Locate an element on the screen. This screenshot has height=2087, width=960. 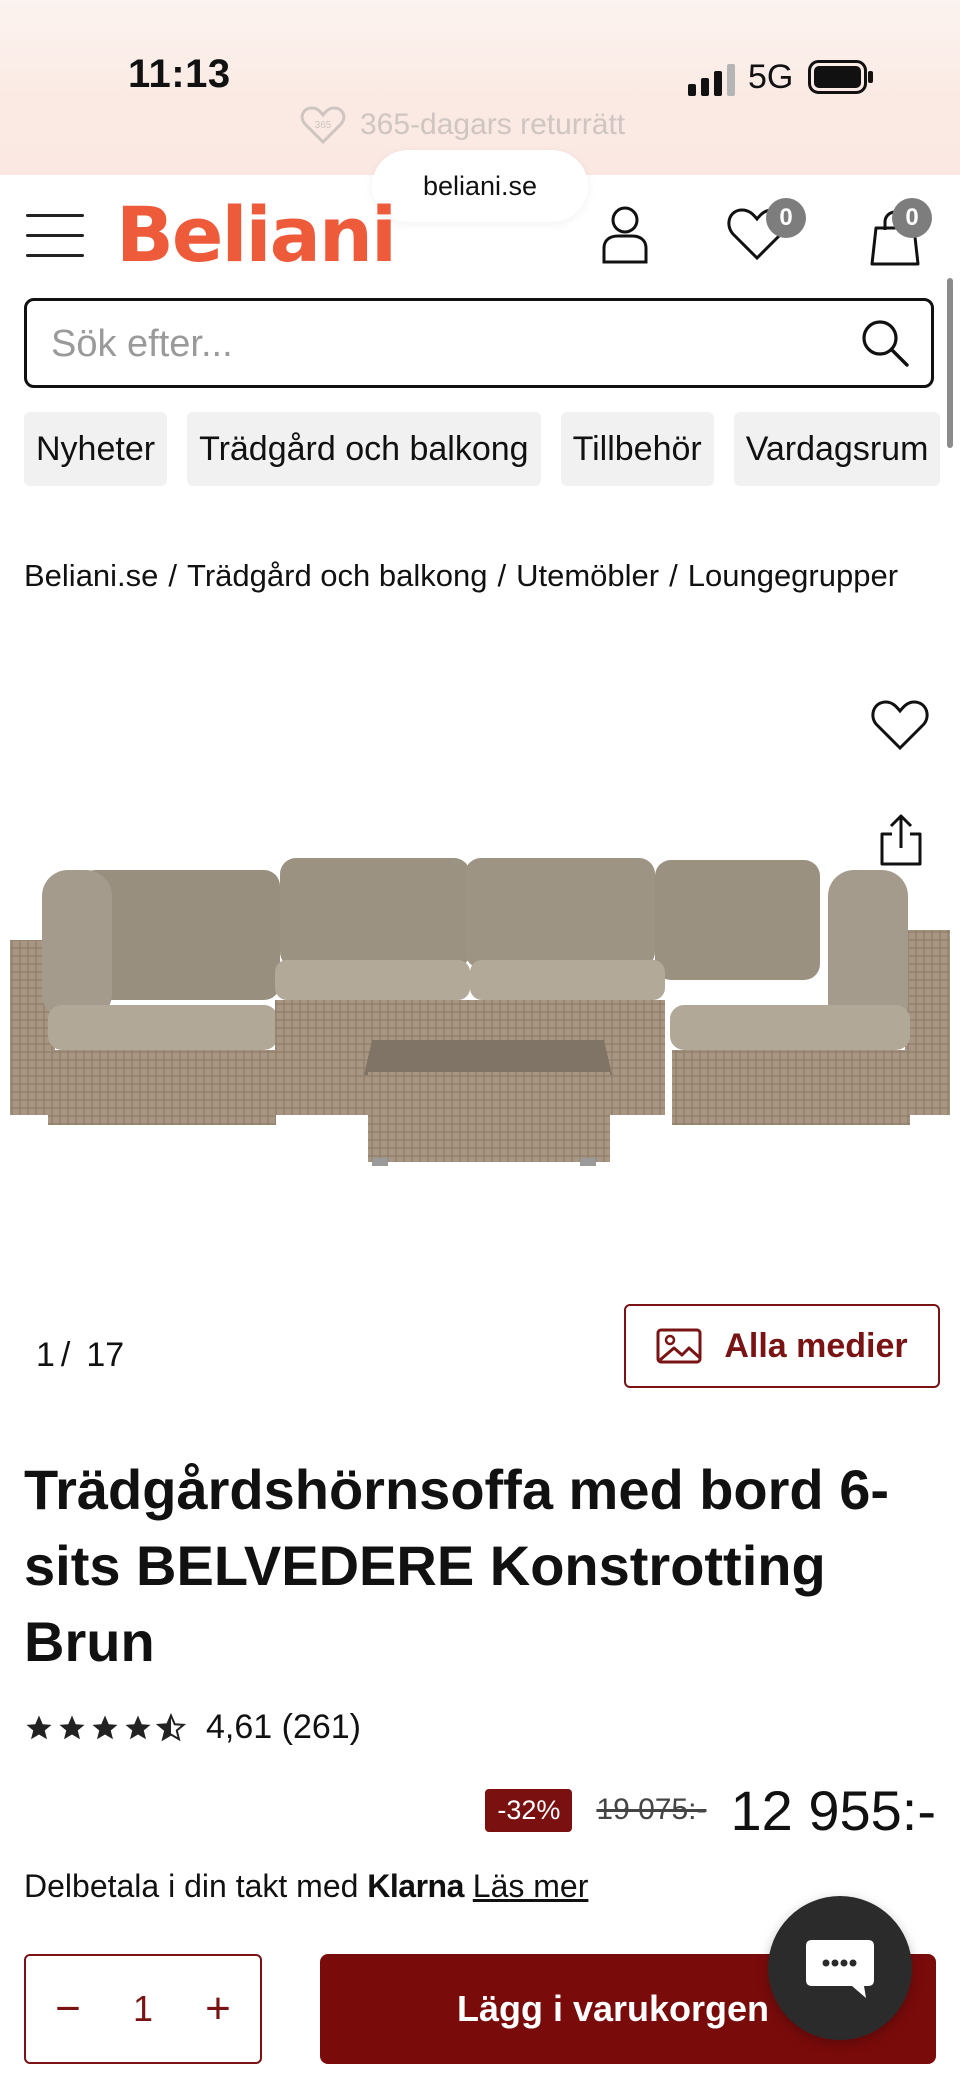
rating-stars is located at coordinates (105, 1727).